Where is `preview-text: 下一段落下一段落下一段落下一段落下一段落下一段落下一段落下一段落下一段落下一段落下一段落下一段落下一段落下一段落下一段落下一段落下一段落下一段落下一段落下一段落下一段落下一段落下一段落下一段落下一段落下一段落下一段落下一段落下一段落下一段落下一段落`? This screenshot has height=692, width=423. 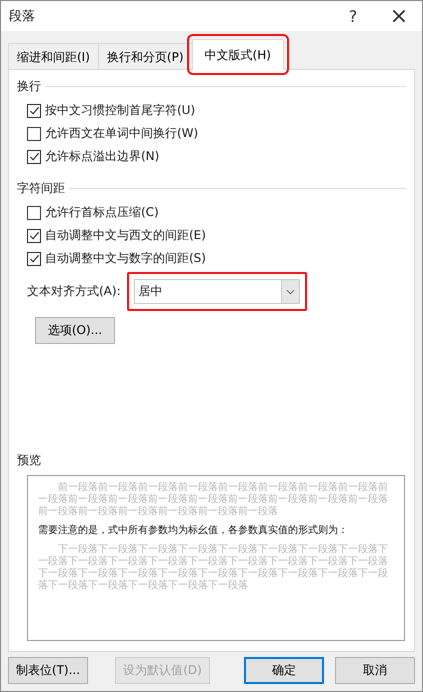 preview-text: 下一段落下一段落下一段落下一段落下一段落下一段落下一段落下一段落下一段落下一段落下一段落下一段落下一段落下一段落下一段落下一段落下一段落下一段落下一段落下一段落下一段落下一段落下一段落下一段落下一段落下一段落下一段落下一段落下一段落下一段落下一段落 is located at coordinates (213, 568).